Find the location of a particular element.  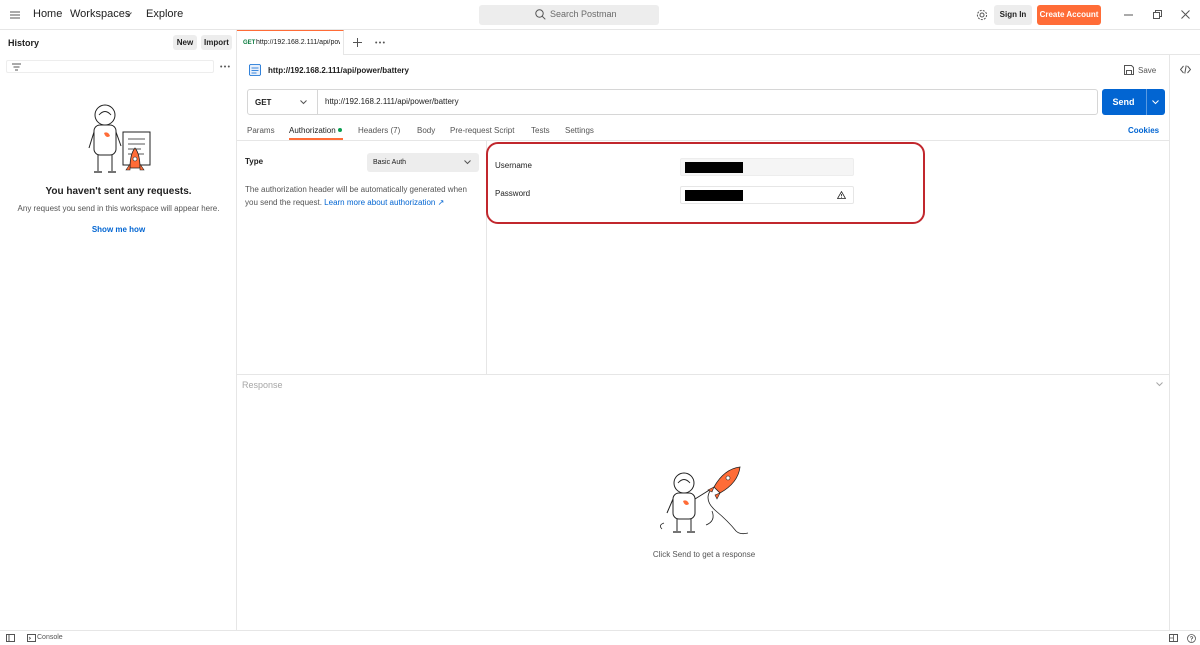

help-icon is located at coordinates (1191, 638).